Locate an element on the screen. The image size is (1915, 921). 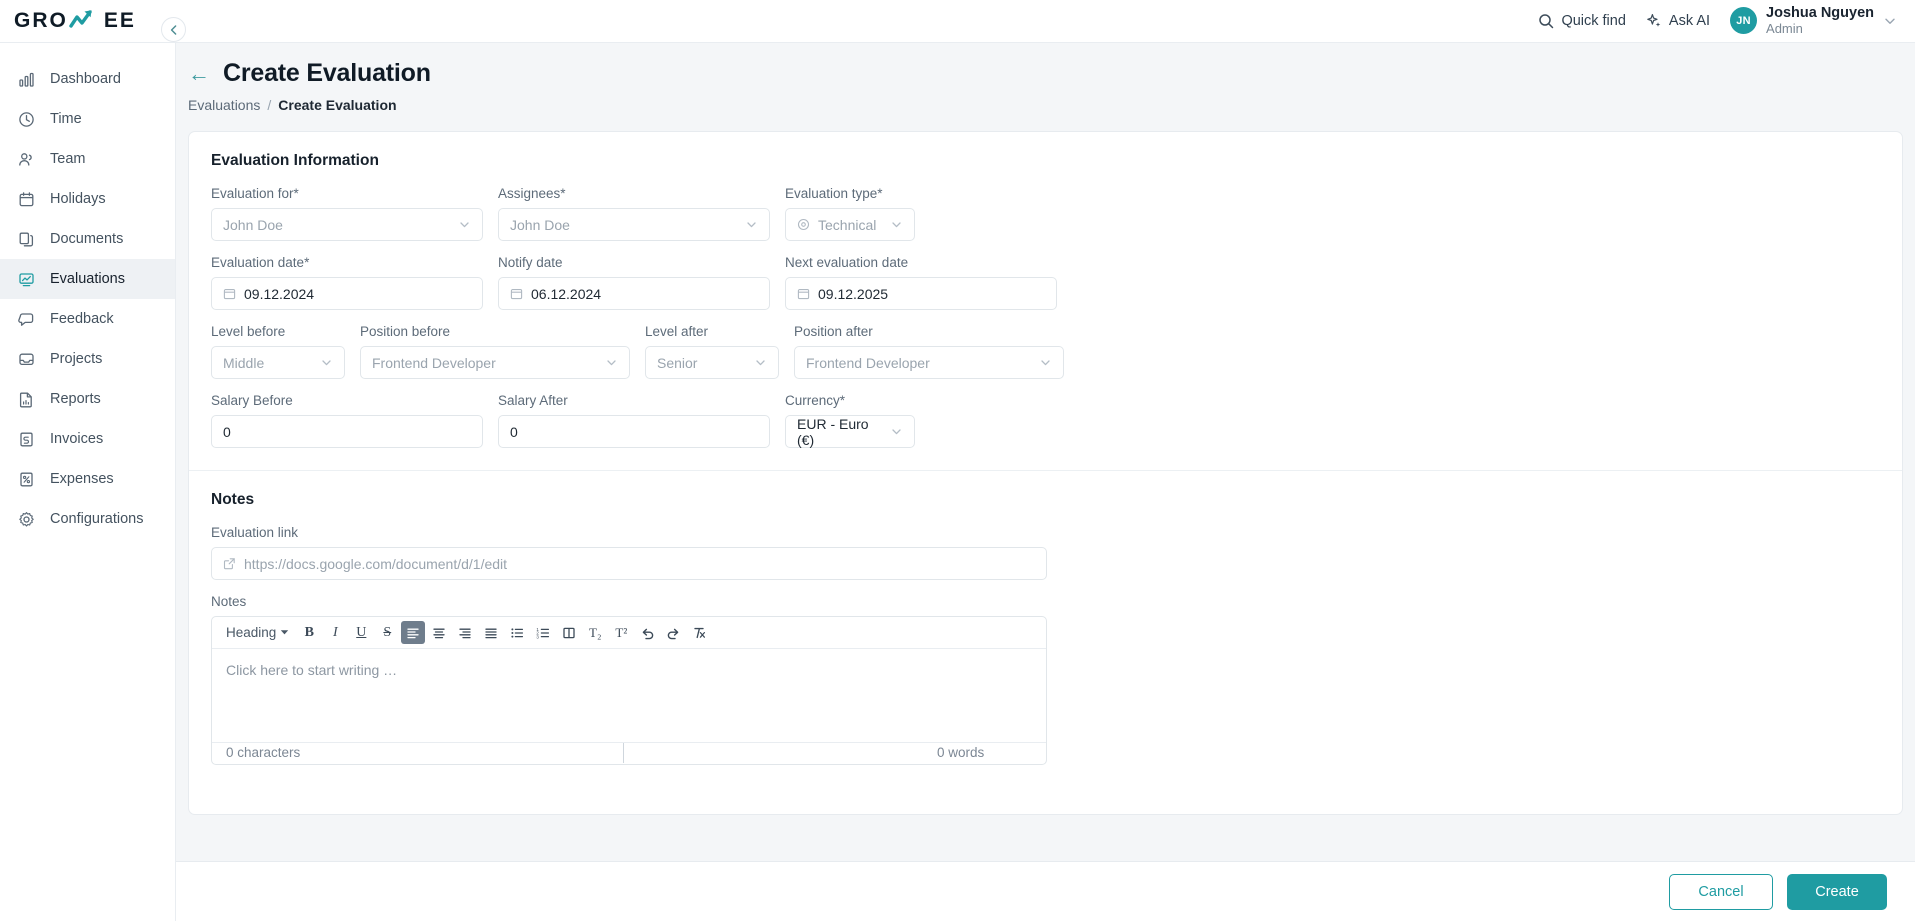
salary-after-input: 0 is located at coordinates (634, 431).